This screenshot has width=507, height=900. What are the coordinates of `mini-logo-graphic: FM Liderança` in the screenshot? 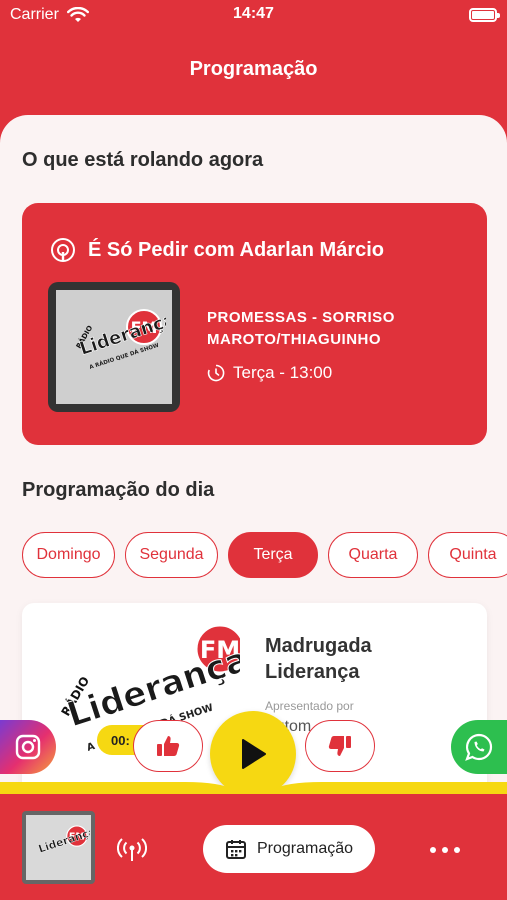 It's located at (62, 839).